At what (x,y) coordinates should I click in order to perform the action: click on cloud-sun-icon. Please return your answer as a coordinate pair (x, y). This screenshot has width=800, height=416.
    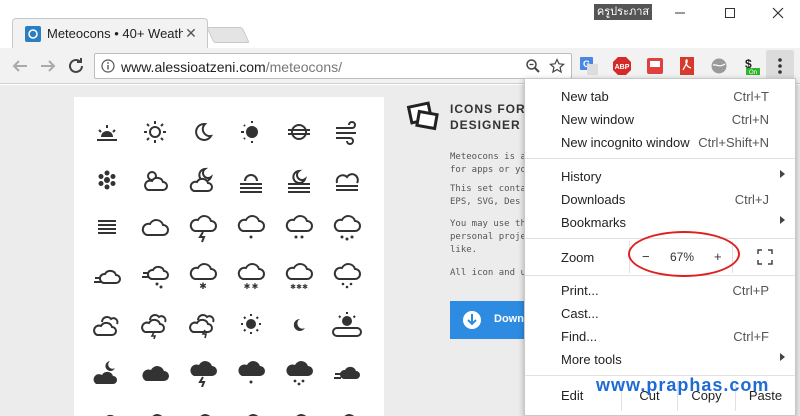
    Looking at the image, I should click on (156, 181).